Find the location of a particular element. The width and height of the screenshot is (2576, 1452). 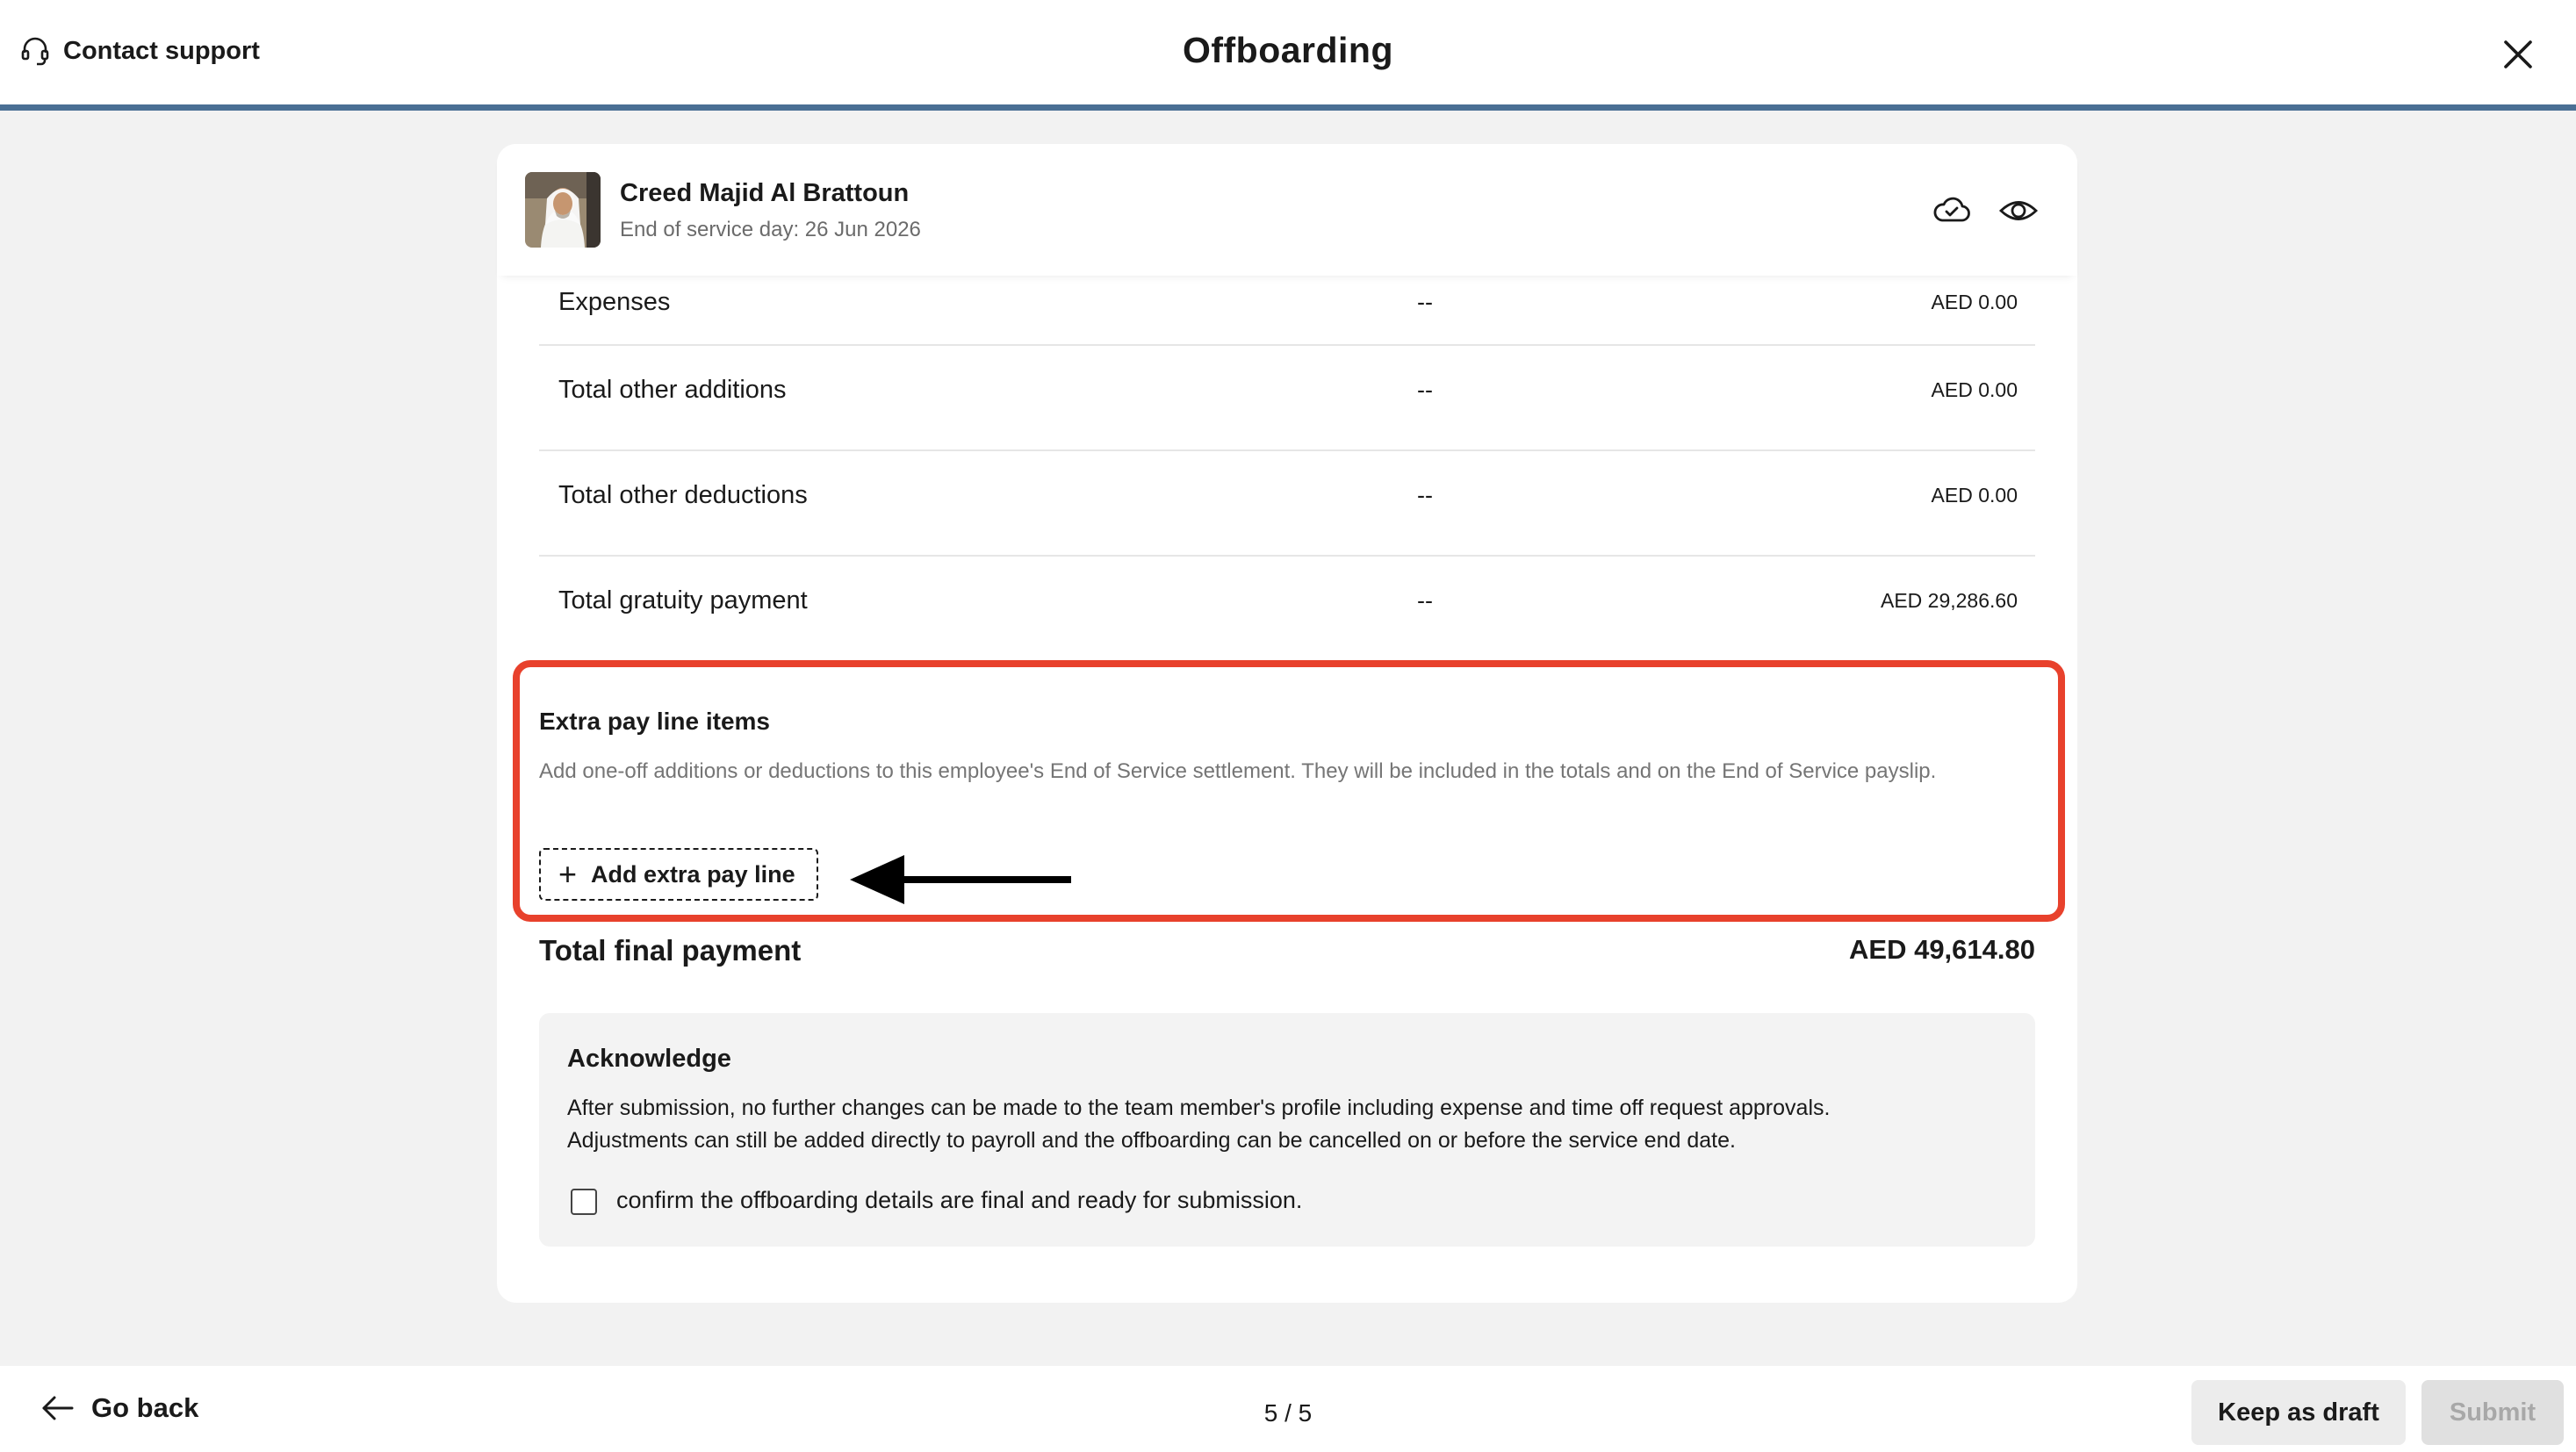

top-bar: Contact support Offboarding is located at coordinates (1288, 56).